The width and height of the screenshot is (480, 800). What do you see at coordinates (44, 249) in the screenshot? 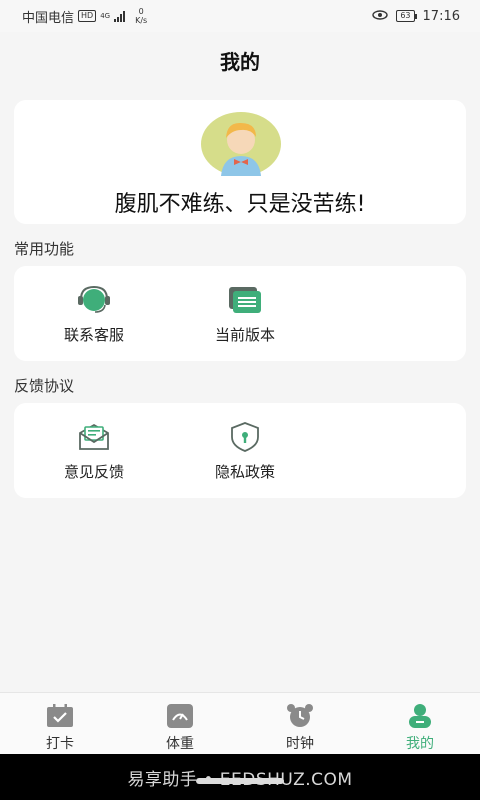
I see `section-title-common: 常用功能` at bounding box center [44, 249].